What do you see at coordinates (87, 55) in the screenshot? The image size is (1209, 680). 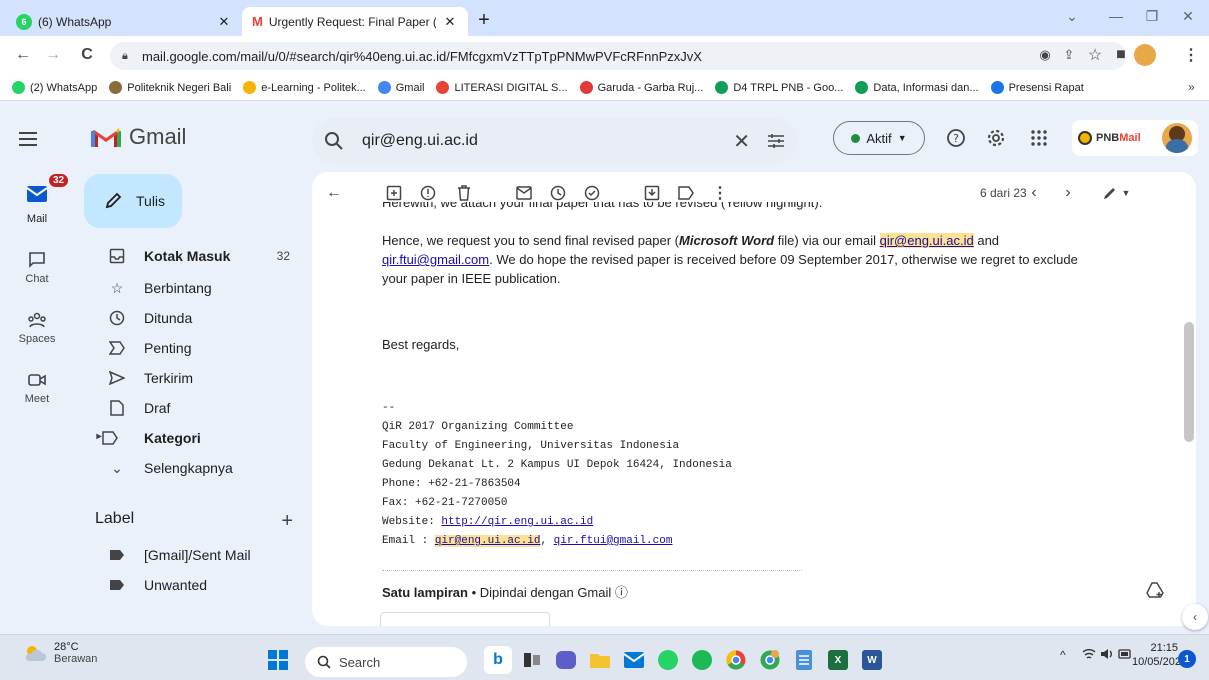 I see `reload-button: C` at bounding box center [87, 55].